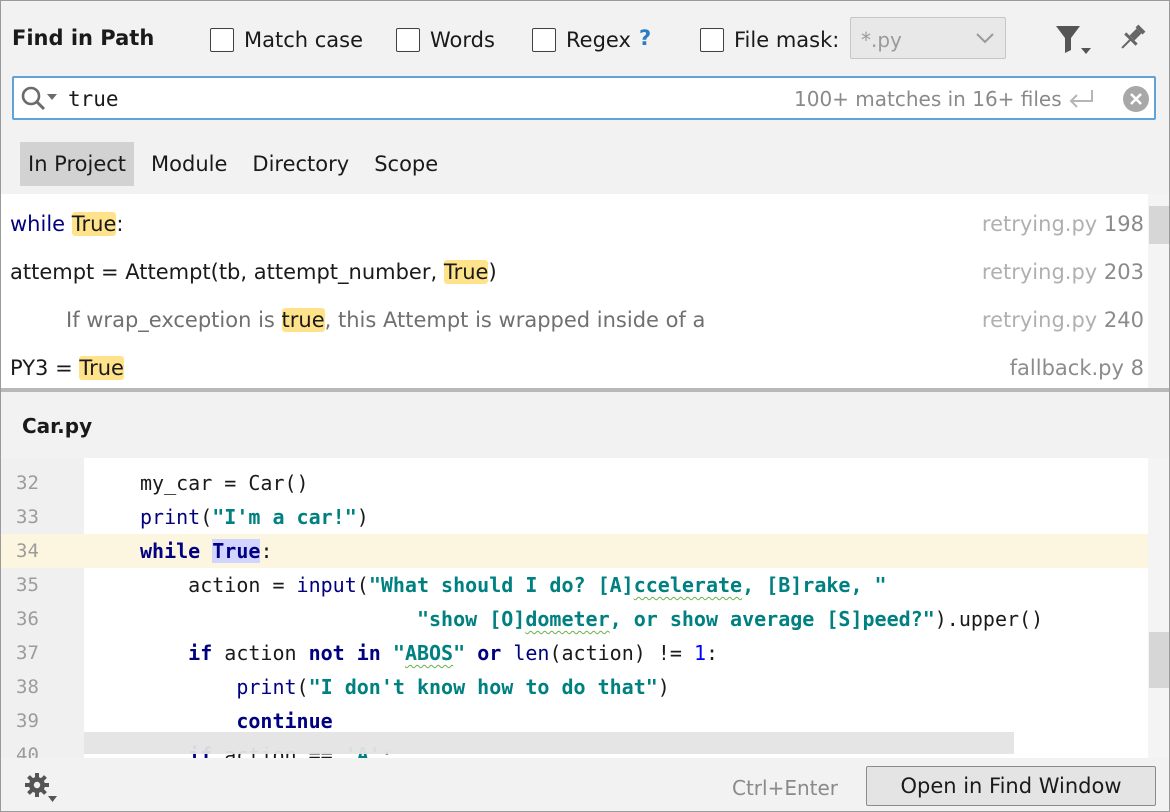 This screenshot has height=812, width=1170. I want to click on preview-file-name: Car.py, so click(57, 426).